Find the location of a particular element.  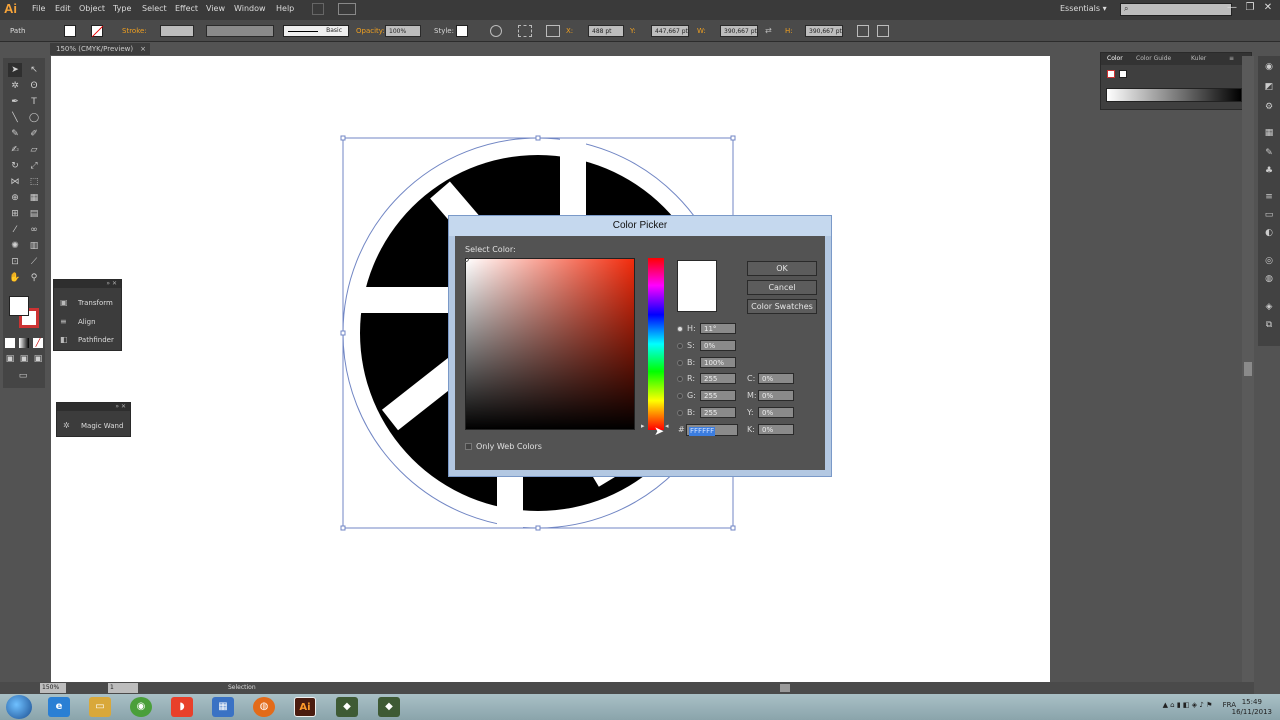

gradient-tool-icon: ▤ is located at coordinates (34, 214).